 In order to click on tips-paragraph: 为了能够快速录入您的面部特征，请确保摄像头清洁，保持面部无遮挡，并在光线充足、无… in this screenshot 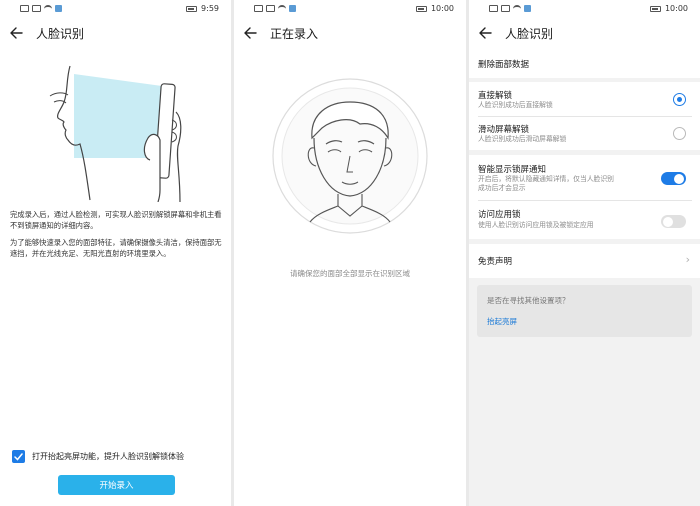, I will do `click(116, 248)`.